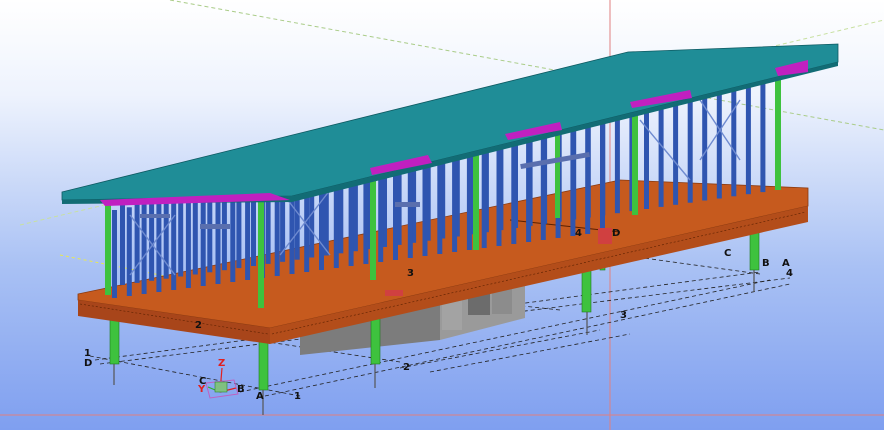 The image size is (884, 430). I want to click on axis-triad: Z Y B C, so click(221, 378).